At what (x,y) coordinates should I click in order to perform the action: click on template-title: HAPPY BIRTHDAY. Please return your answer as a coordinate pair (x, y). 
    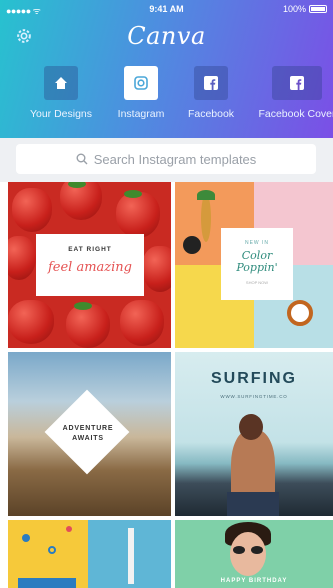
    Looking at the image, I should click on (254, 581).